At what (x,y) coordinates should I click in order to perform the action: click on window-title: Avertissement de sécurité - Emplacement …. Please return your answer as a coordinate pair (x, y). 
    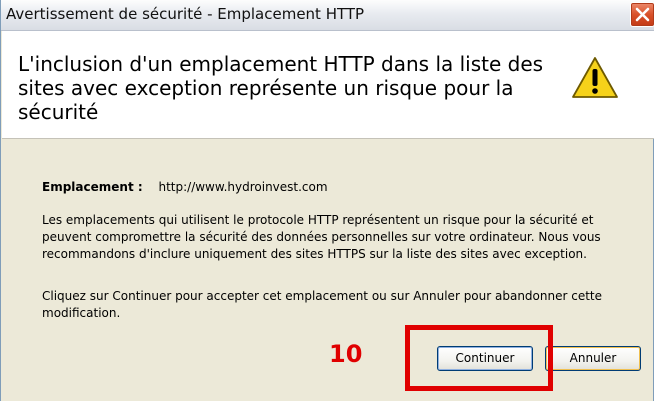
    Looking at the image, I should click on (185, 14).